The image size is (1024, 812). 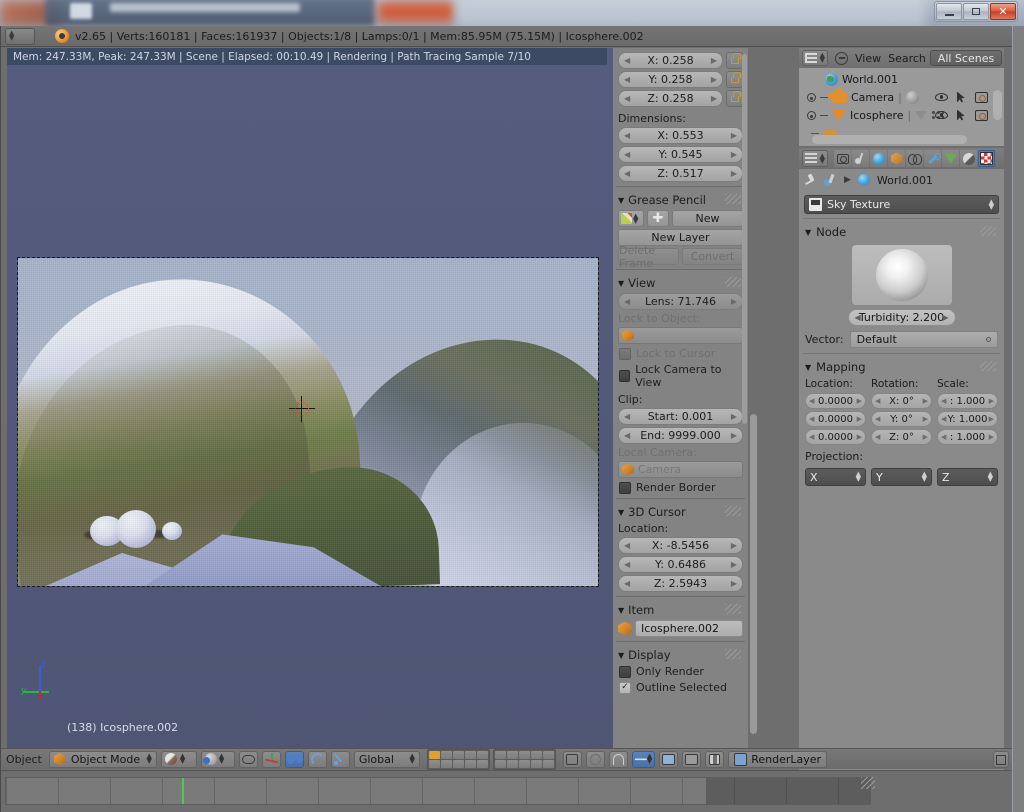 What do you see at coordinates (901, 437) in the screenshot?
I see `rotation-z-field: ◀ Z: 0° ▶` at bounding box center [901, 437].